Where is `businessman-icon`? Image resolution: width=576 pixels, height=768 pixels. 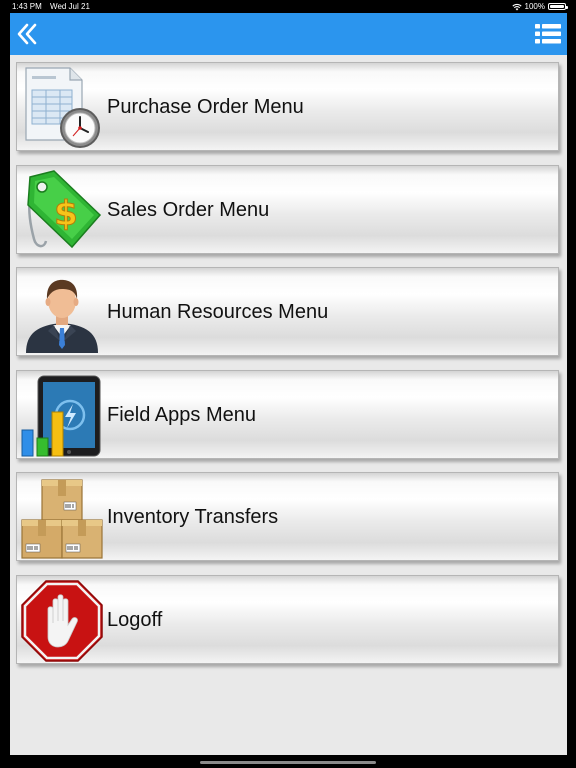
businessman-icon is located at coordinates (62, 316).